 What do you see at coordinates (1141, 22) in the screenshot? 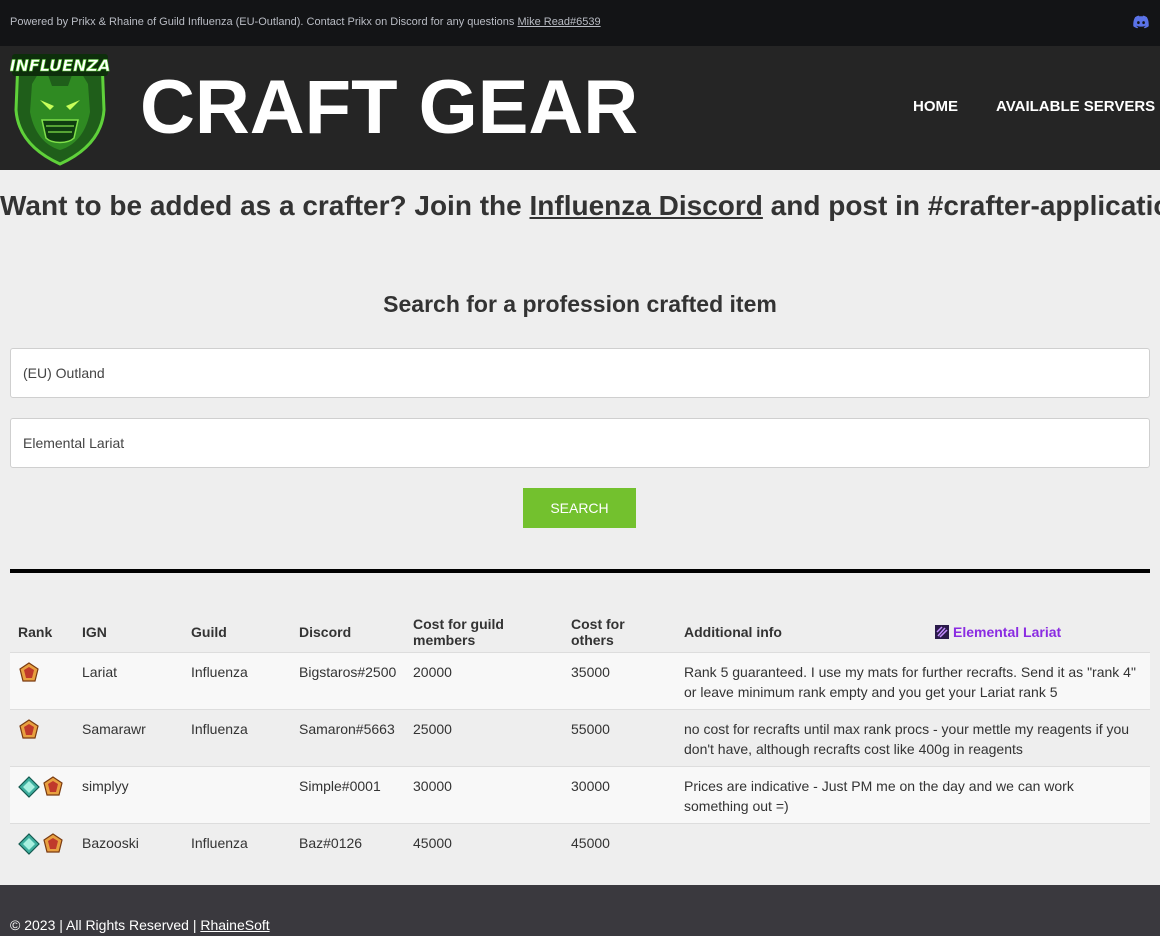
I see `discord-icon` at bounding box center [1141, 22].